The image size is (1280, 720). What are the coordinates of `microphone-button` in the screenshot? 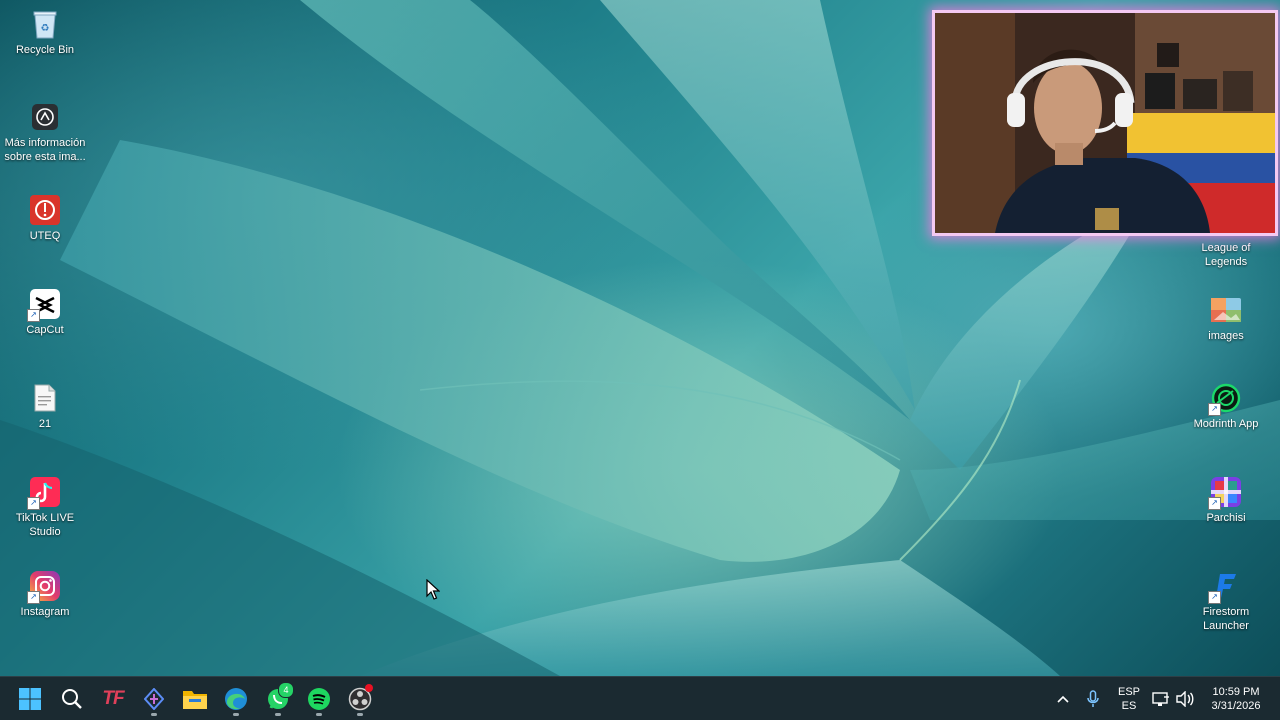 It's located at (1093, 699).